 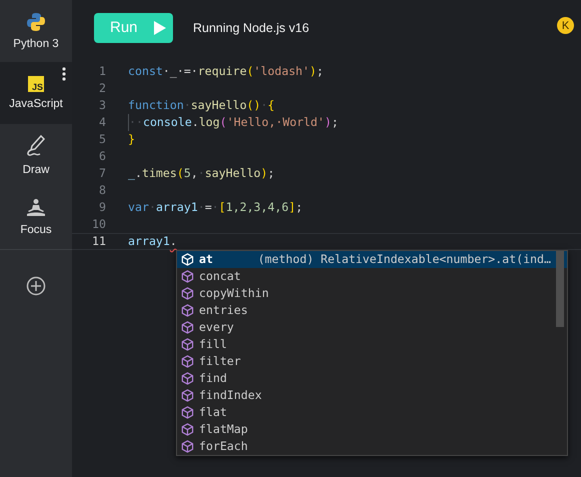 What do you see at coordinates (565, 25) in the screenshot?
I see `user-avatar: K` at bounding box center [565, 25].